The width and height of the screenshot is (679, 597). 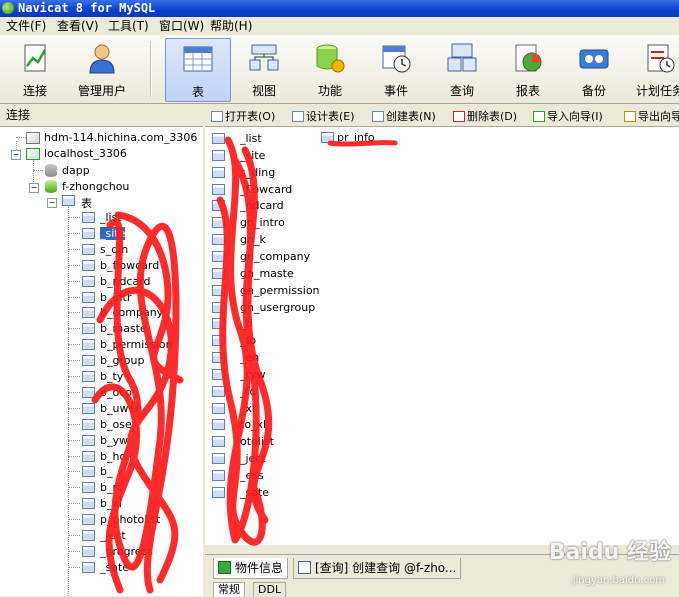 I want to click on subtab-ddl: DDL, so click(x=270, y=589).